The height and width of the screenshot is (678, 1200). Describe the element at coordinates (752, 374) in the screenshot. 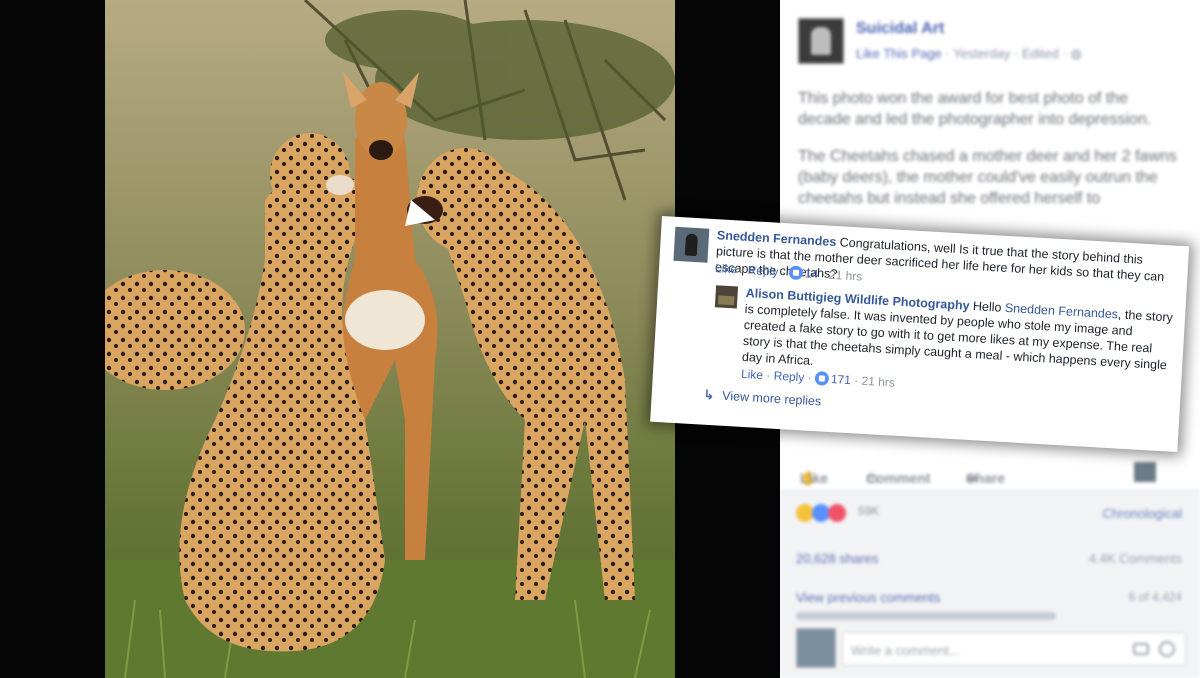

I see `reply-like-link: Like` at that location.